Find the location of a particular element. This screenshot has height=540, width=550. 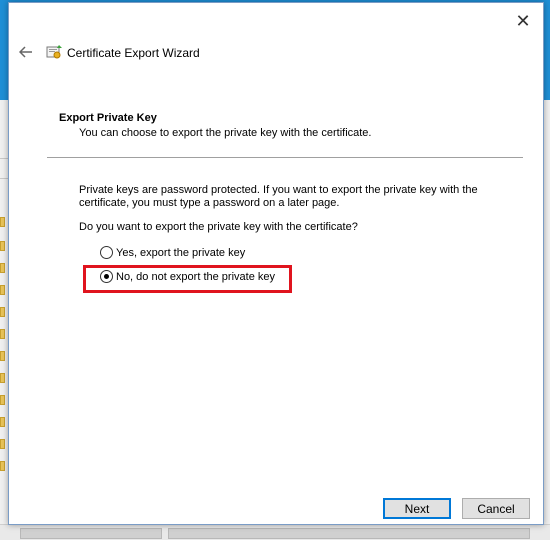

close-icon: ✕ is located at coordinates (523, 20).